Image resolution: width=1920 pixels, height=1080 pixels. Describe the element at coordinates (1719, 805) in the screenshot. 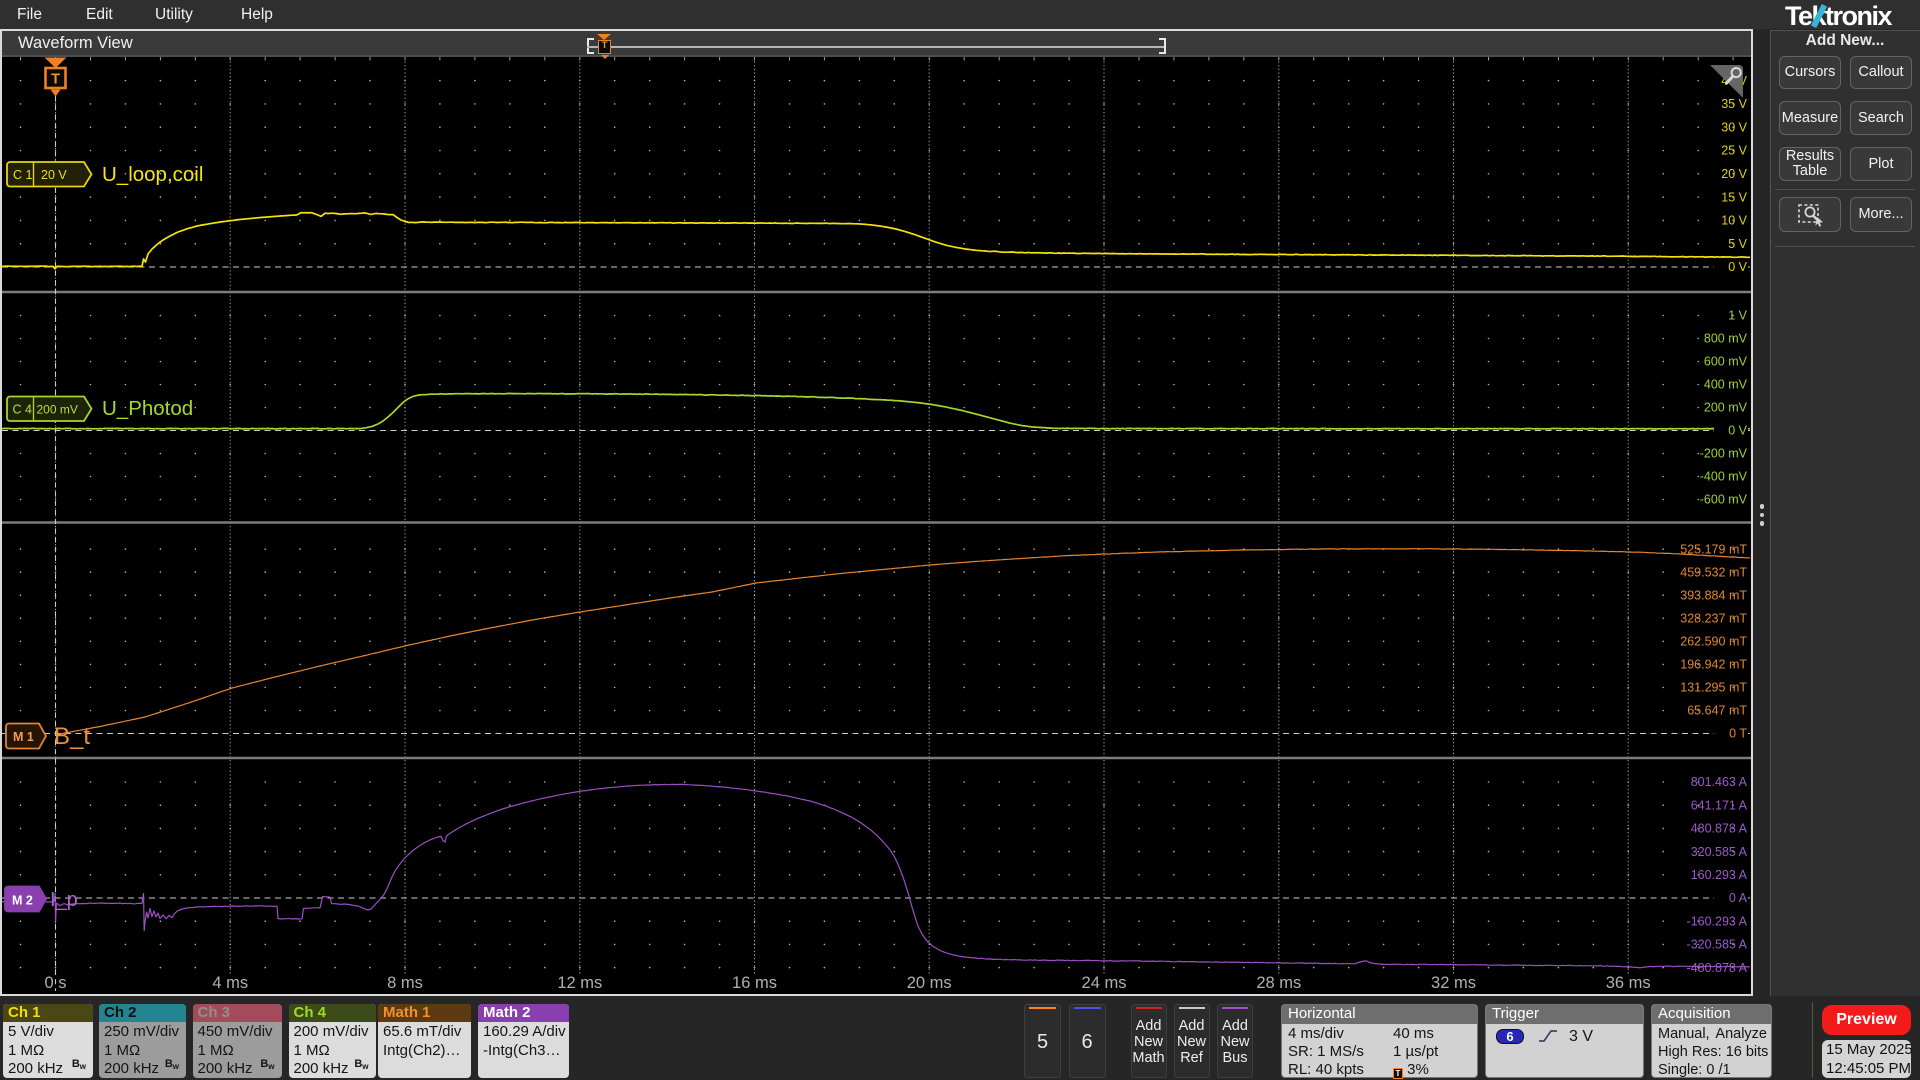

I see `svg-text: 641.171 A` at that location.